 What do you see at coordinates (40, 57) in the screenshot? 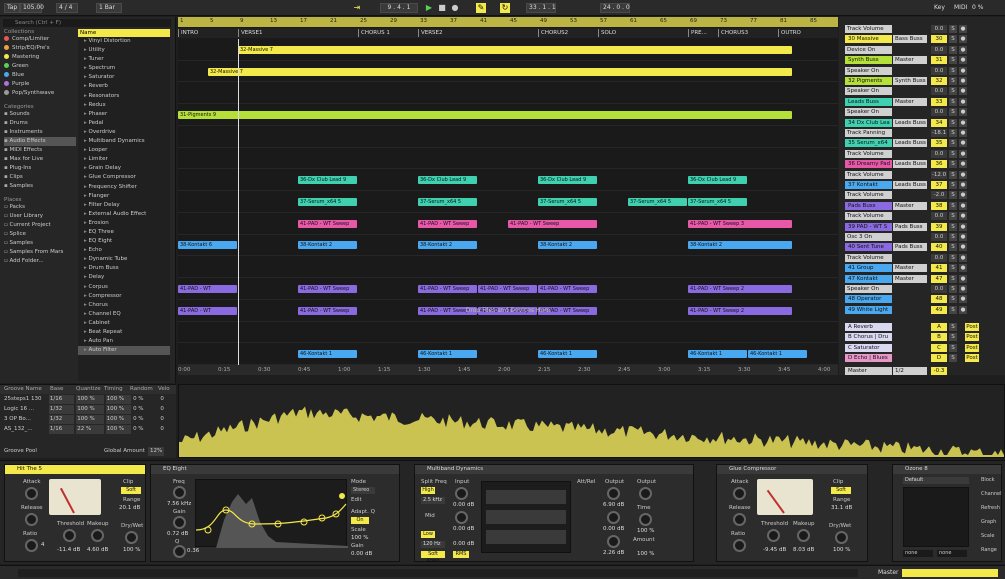
I see `collection-item: Mastering` at bounding box center [40, 57].